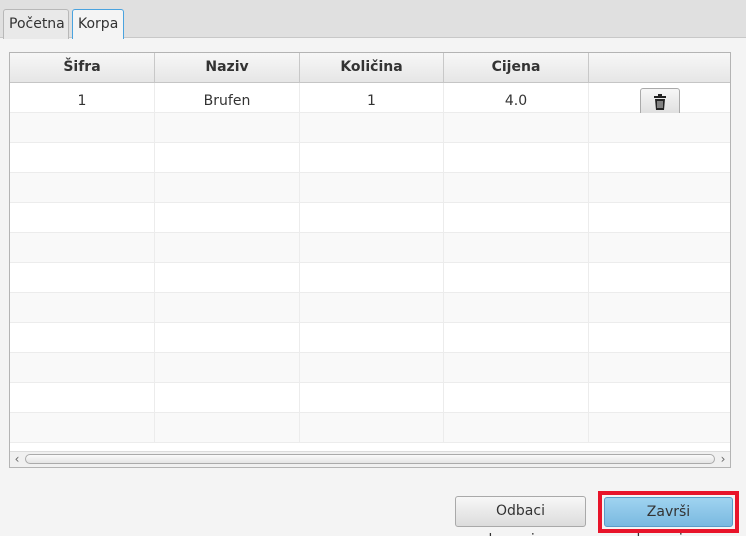  I want to click on column-header-cijena: Cijena, so click(516, 67).